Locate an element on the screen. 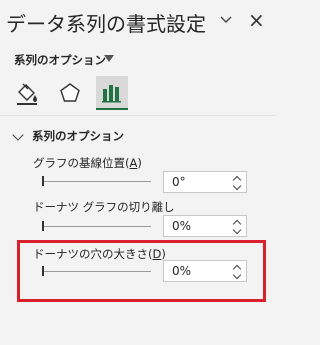  close-icon: × is located at coordinates (256, 20).